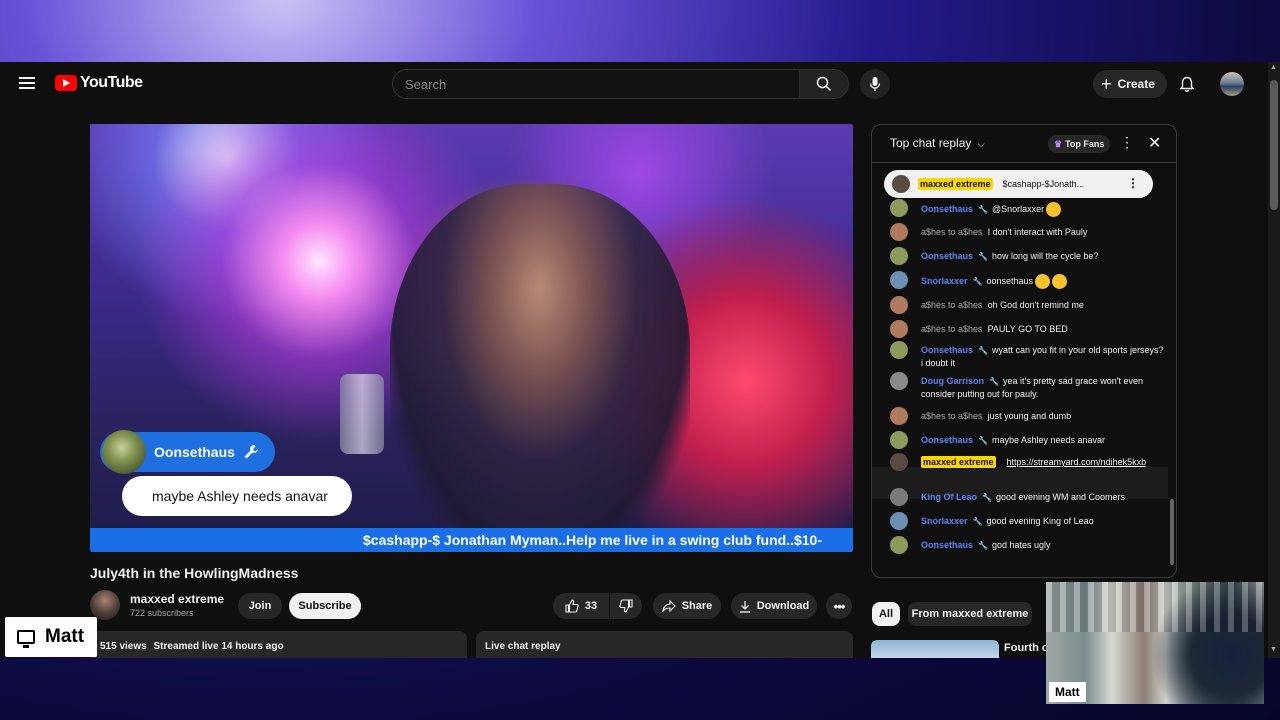 The height and width of the screenshot is (720, 1280). Describe the element at coordinates (935, 649) in the screenshot. I see `recommended-video-thumbnail` at that location.